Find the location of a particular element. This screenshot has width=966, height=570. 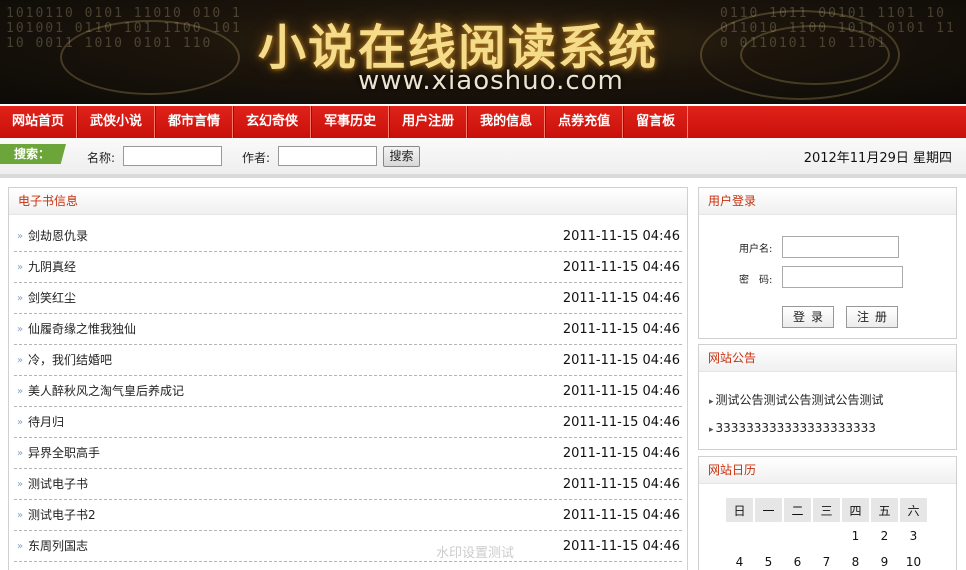

notice-panel-title: 网站公告 is located at coordinates (827, 358).